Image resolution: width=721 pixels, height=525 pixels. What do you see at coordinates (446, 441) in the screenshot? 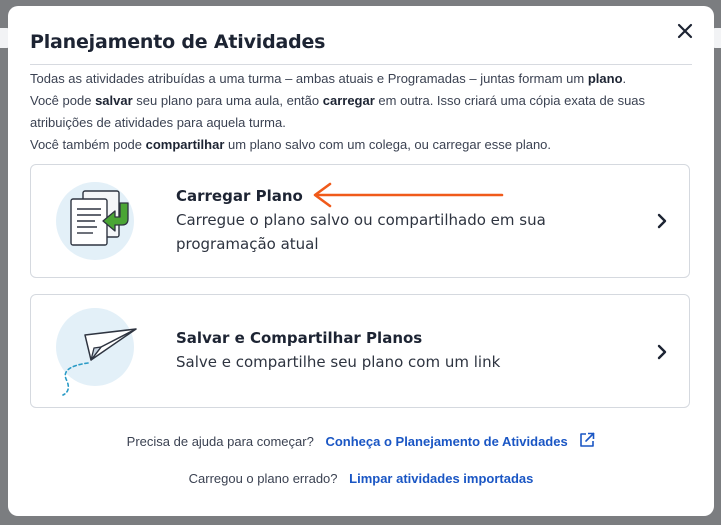
I see `help-link: Conheça o Planejamento de Atividades` at bounding box center [446, 441].